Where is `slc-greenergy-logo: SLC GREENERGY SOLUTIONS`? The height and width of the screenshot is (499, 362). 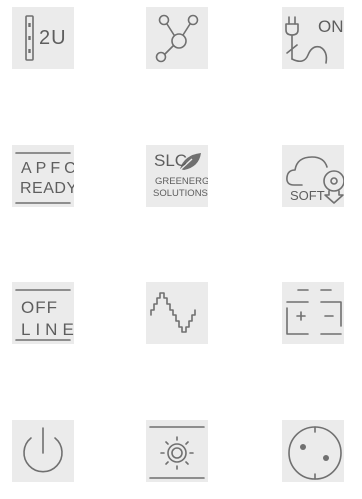
slc-greenergy-logo: SLC GREENERGY SOLUTIONS is located at coordinates (177, 176).